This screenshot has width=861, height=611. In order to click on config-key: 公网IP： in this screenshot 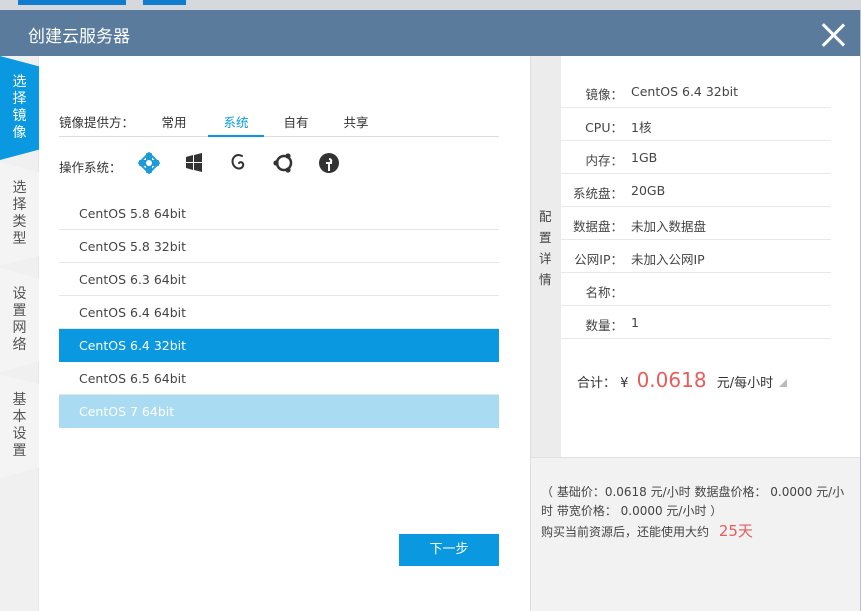, I will do `click(598, 259)`.